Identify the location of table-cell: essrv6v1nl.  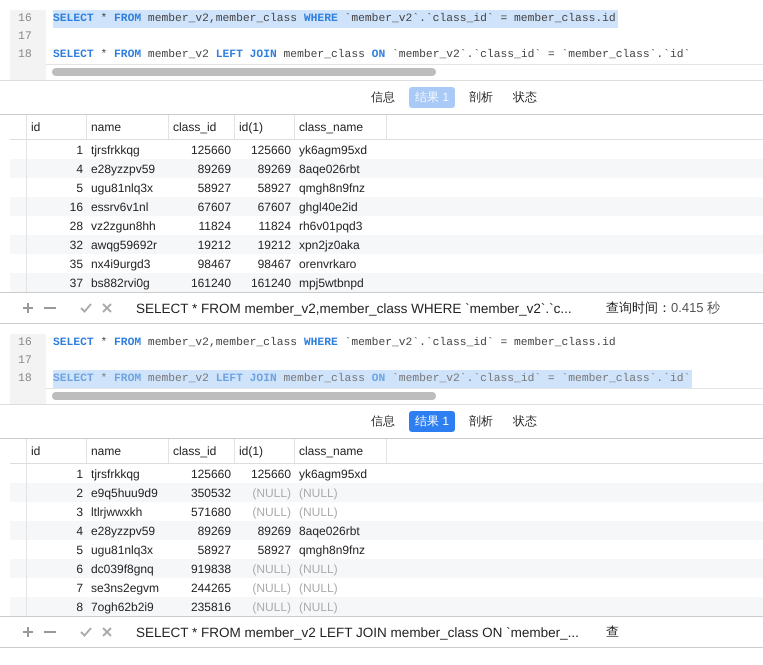
(119, 207).